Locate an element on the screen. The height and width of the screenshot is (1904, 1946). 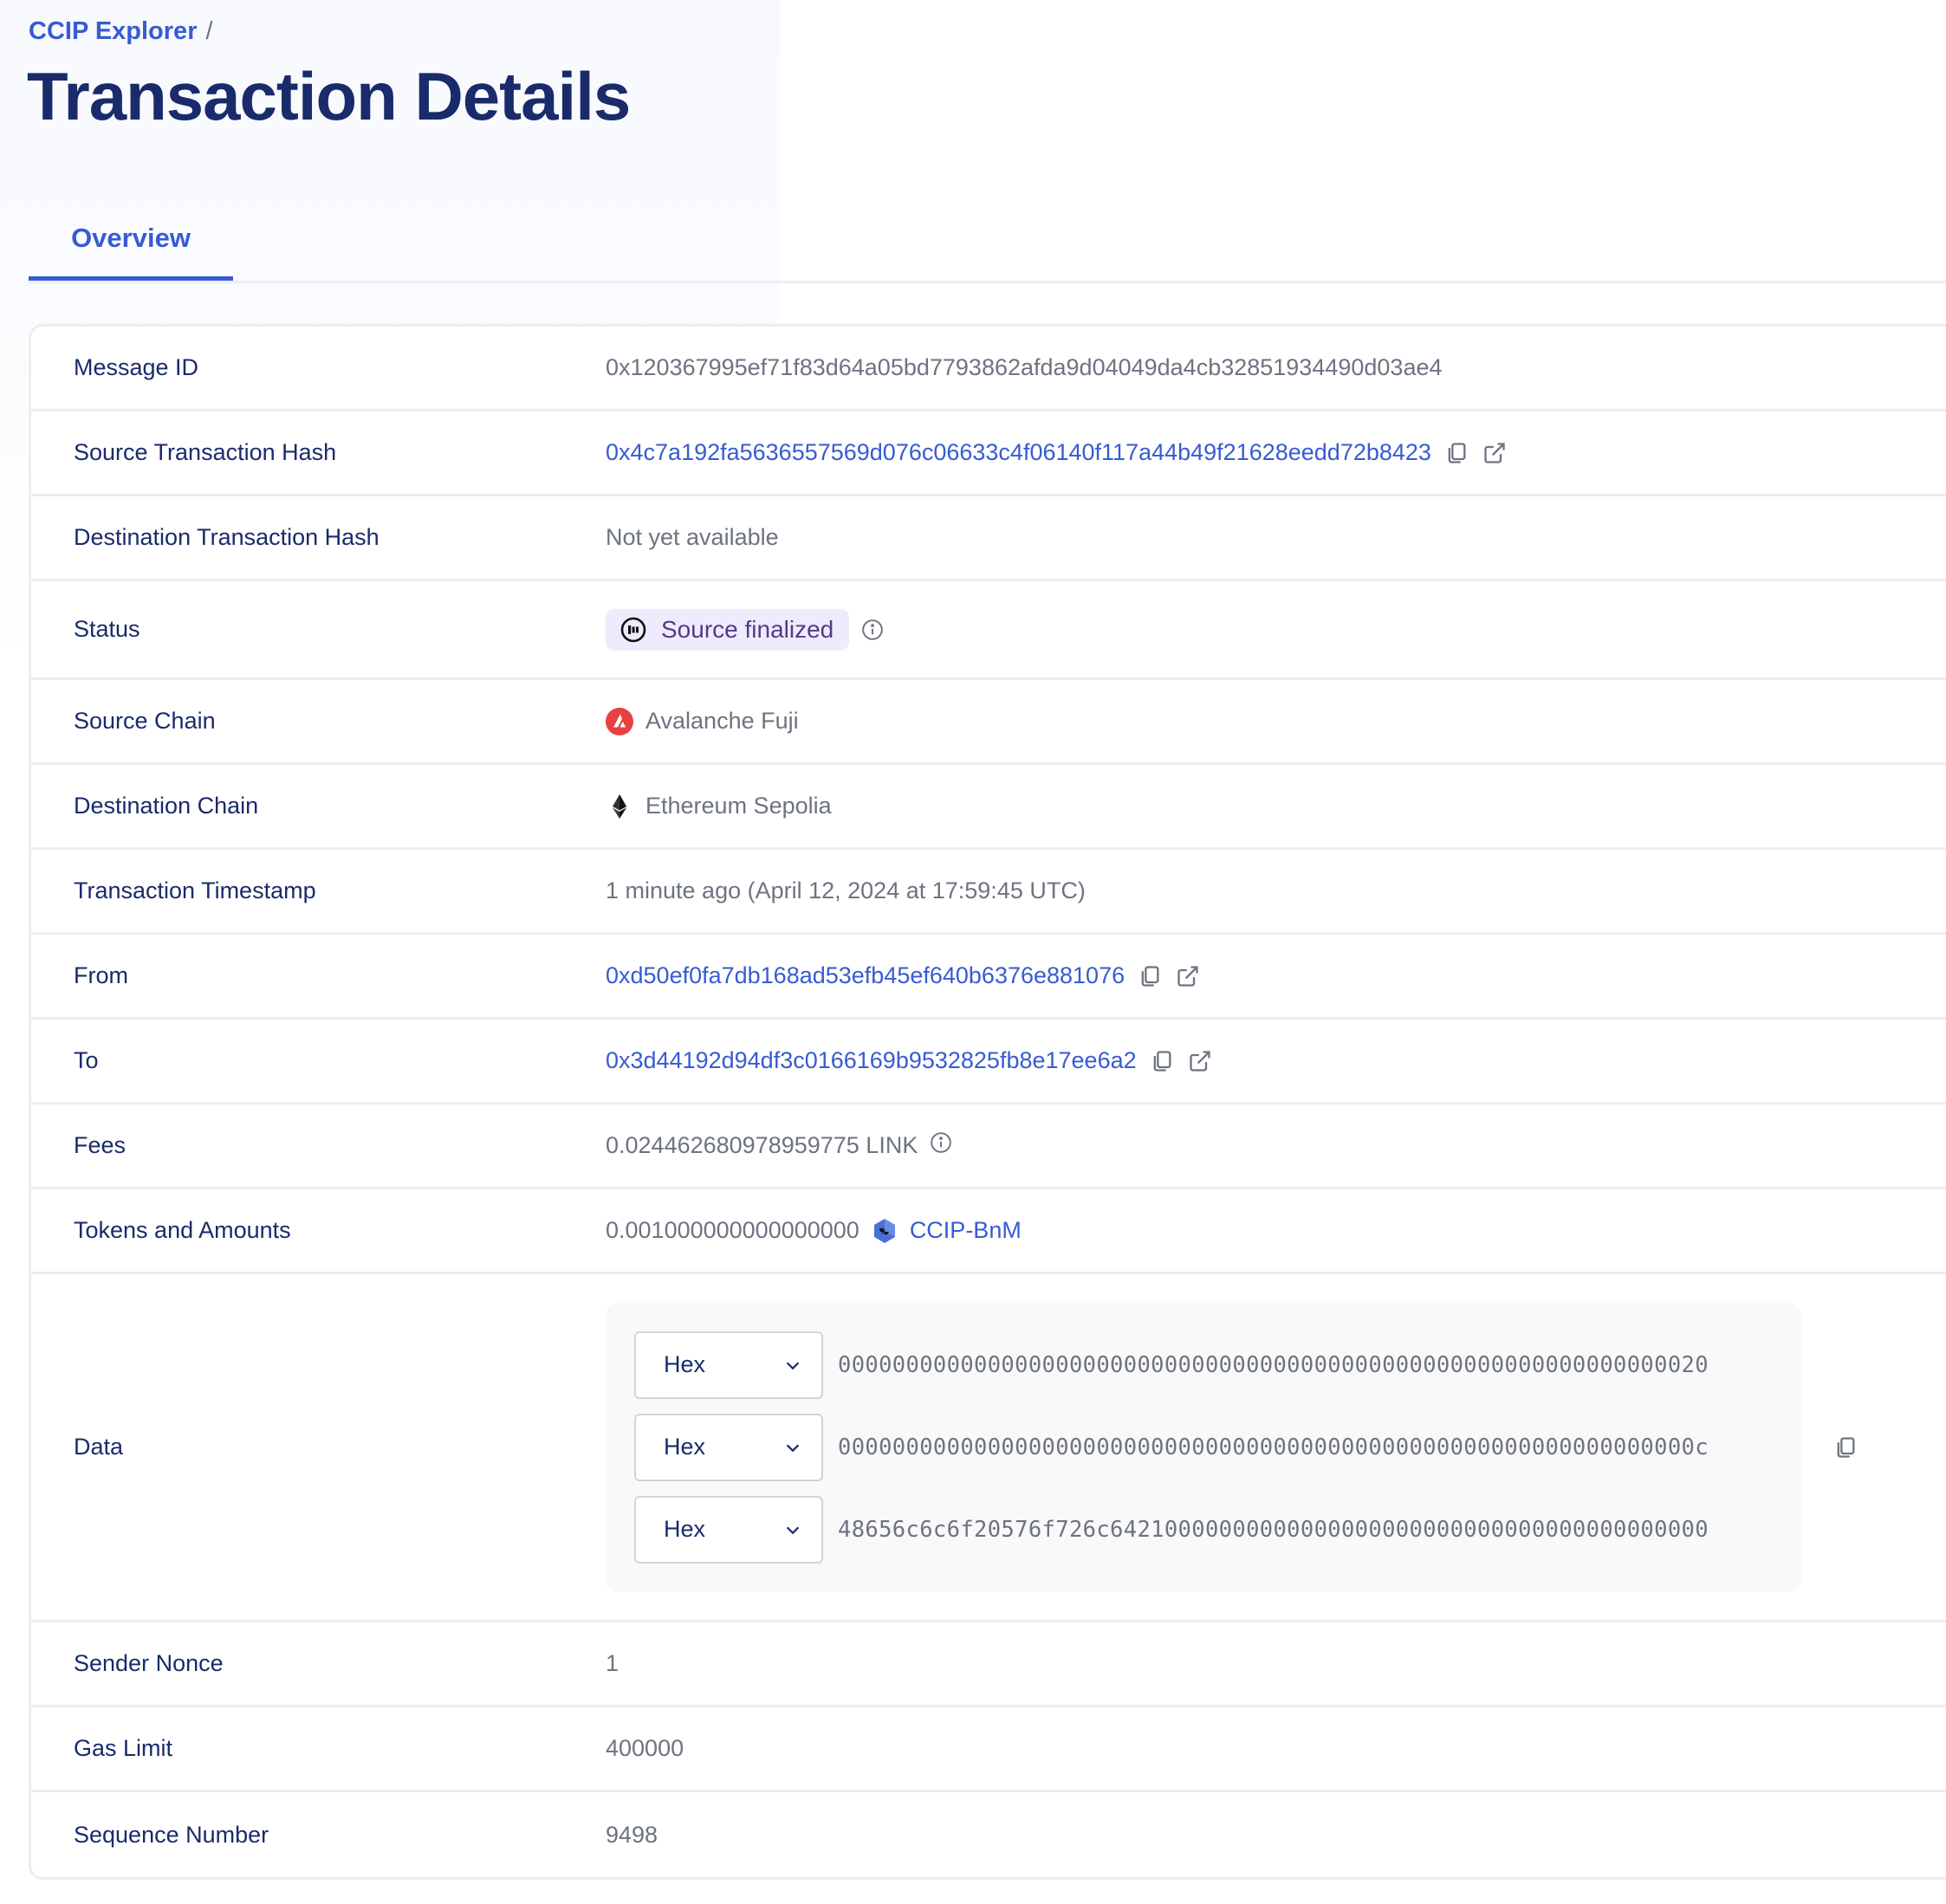
dest-chain-name: Ethereum Sepolia is located at coordinates (738, 806).